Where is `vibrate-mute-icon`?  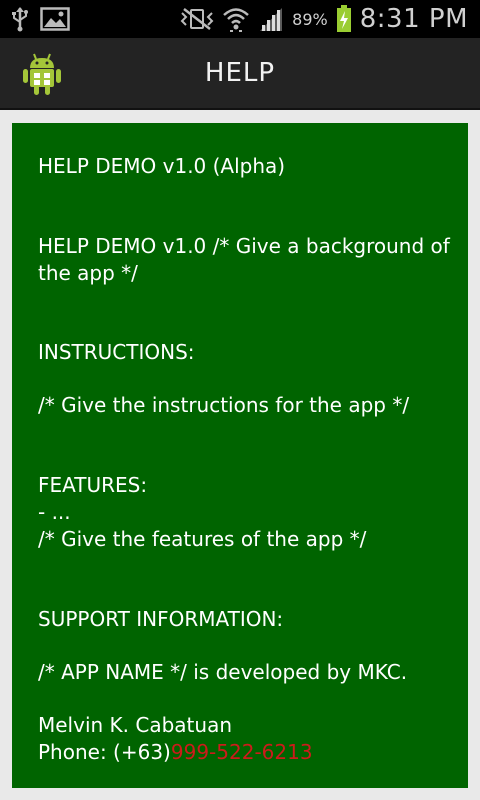
vibrate-mute-icon is located at coordinates (197, 19).